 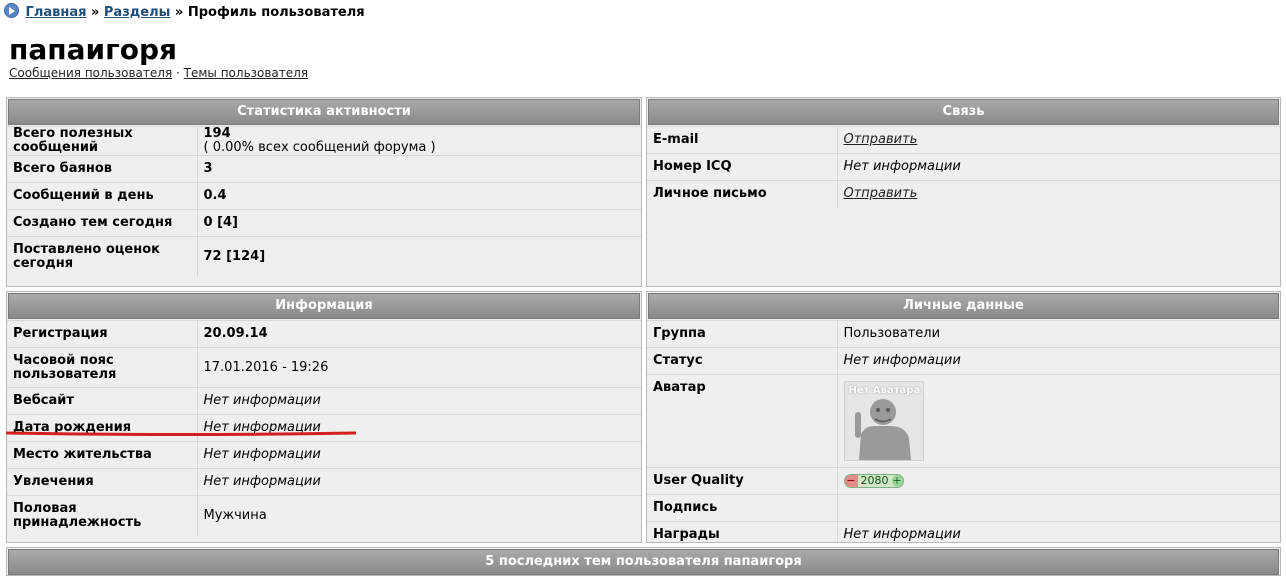 What do you see at coordinates (851, 481) in the screenshot?
I see `quality-minus-button: −` at bounding box center [851, 481].